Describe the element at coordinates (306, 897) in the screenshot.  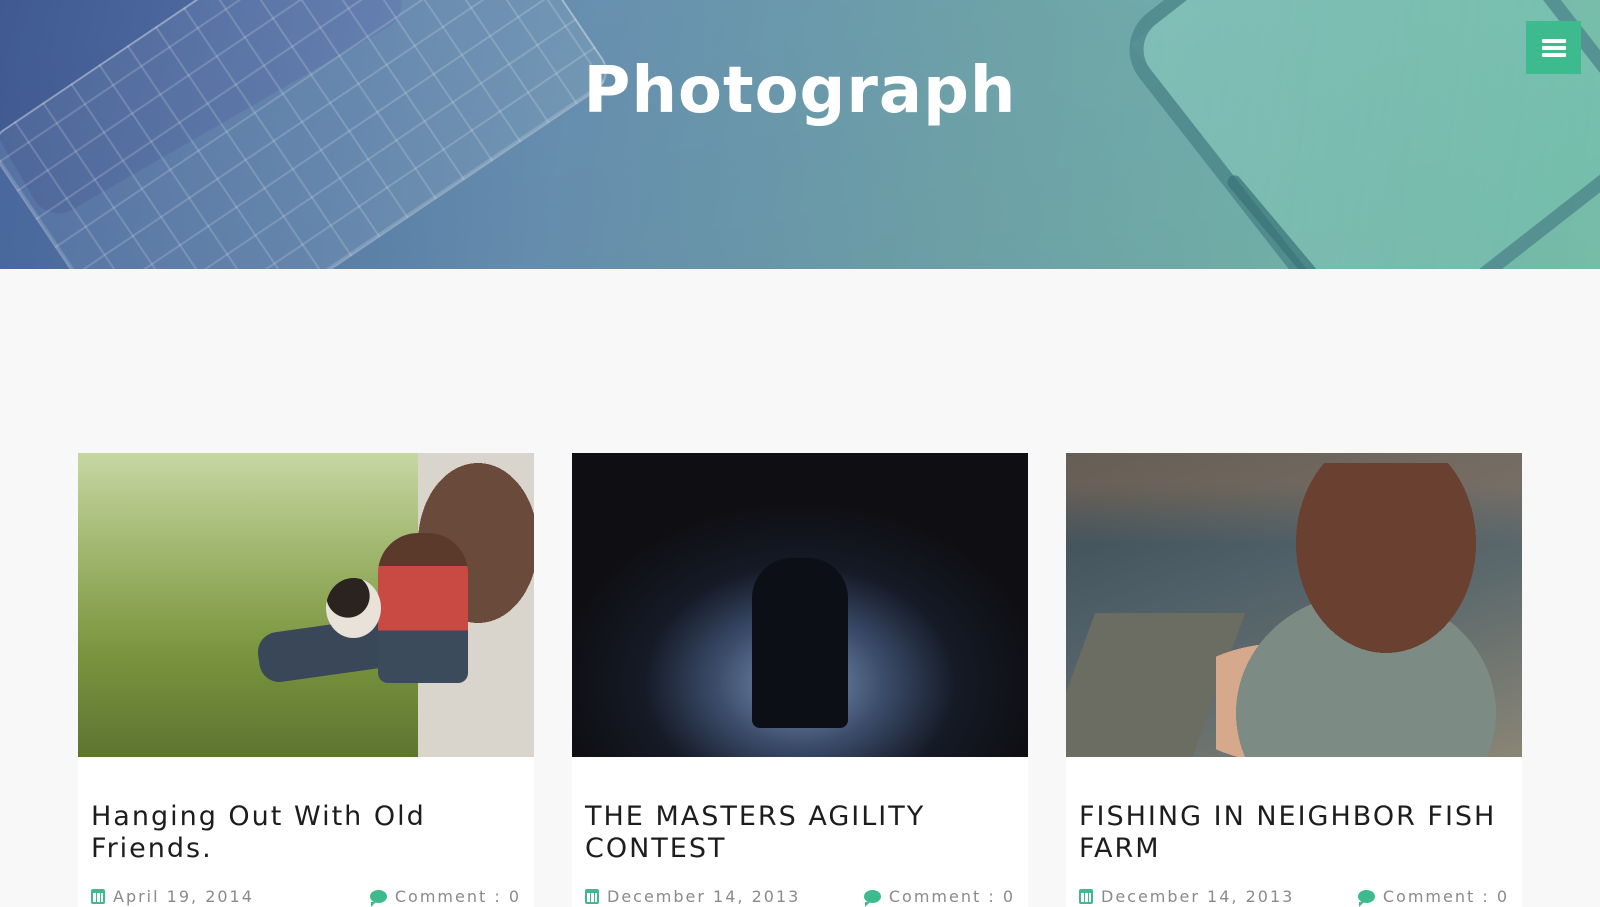
I see `post-meta: April 19, 2014 Comment : 0` at that location.